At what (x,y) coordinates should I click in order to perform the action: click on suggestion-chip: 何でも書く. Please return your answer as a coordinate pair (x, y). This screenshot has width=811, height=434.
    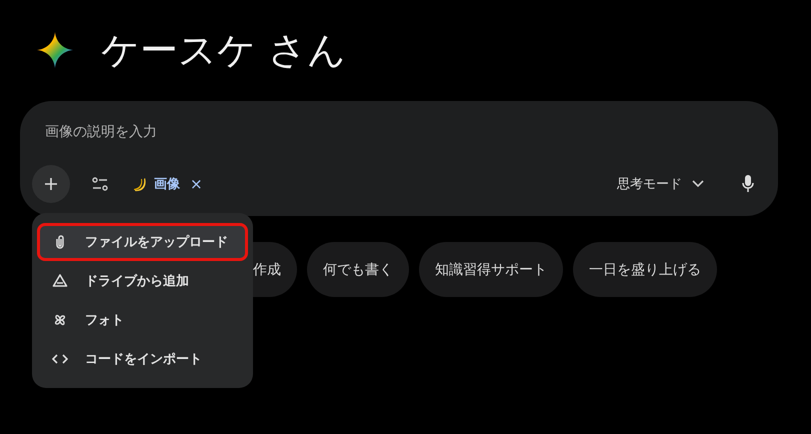
    Looking at the image, I should click on (358, 269).